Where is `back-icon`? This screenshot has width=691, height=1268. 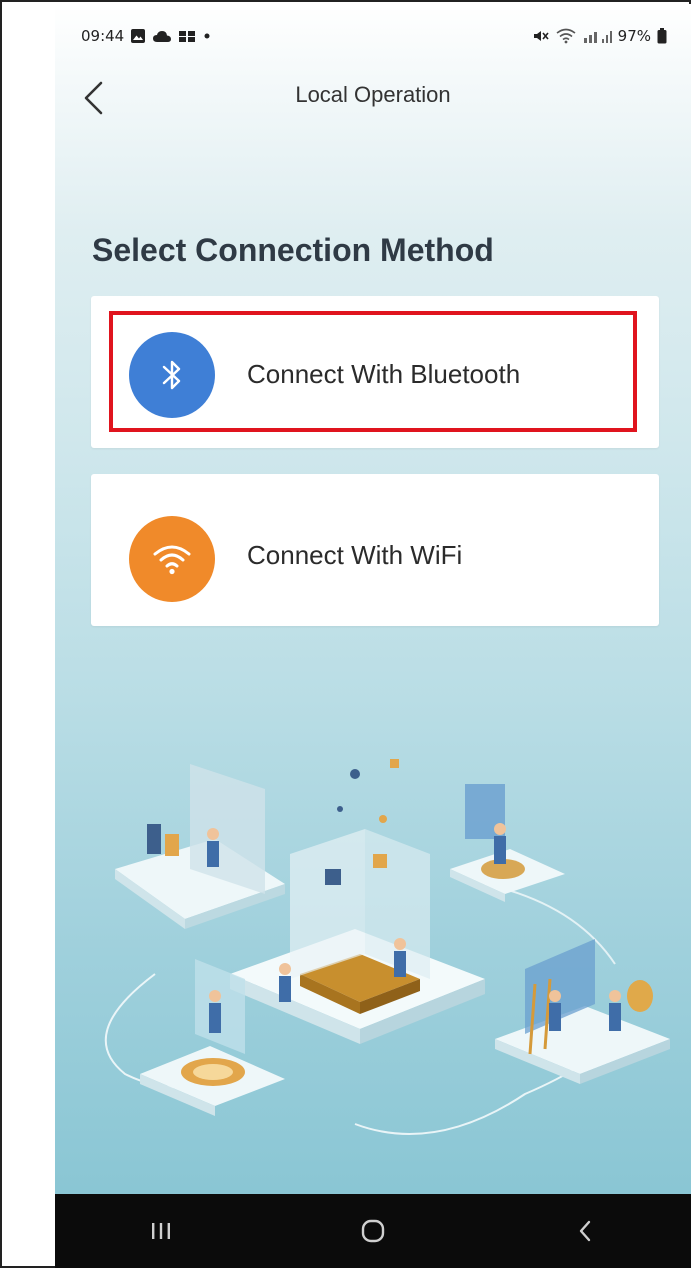
back-icon is located at coordinates (585, 1231).